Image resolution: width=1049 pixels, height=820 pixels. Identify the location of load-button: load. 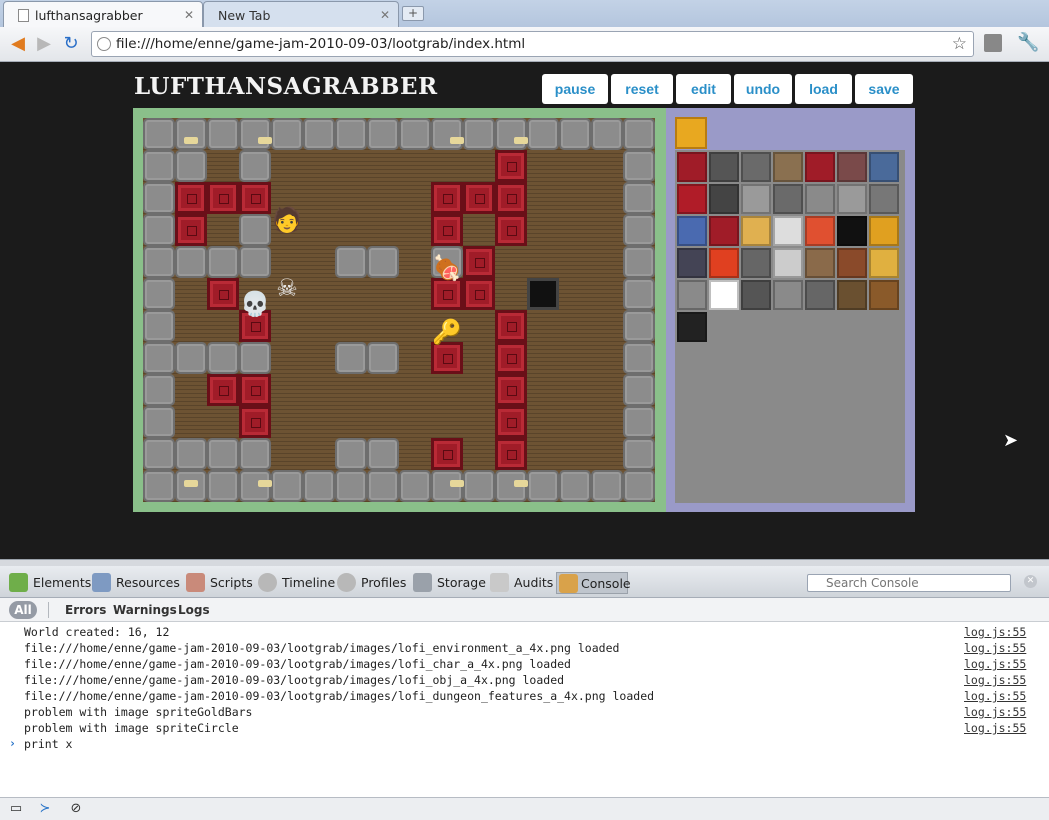
(823, 89).